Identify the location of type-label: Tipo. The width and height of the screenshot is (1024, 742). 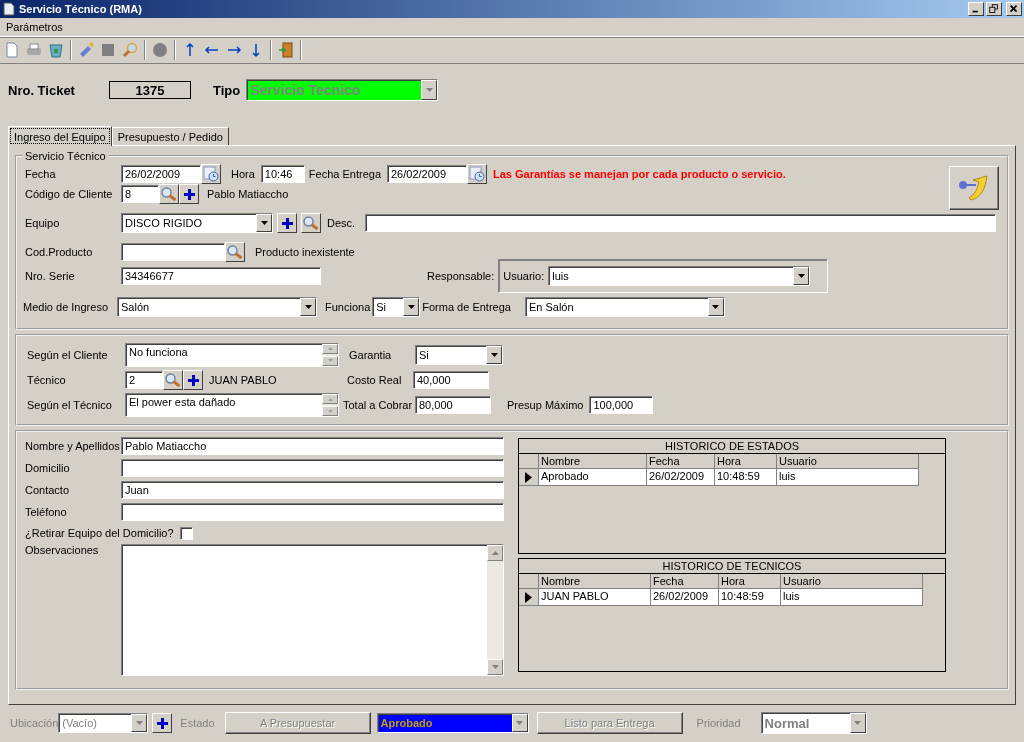
(226, 90).